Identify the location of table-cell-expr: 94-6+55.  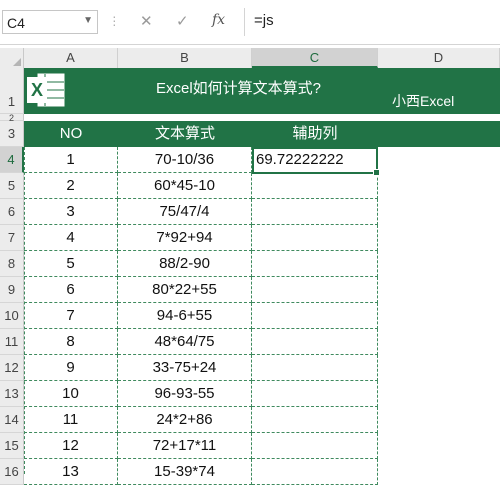
(185, 316).